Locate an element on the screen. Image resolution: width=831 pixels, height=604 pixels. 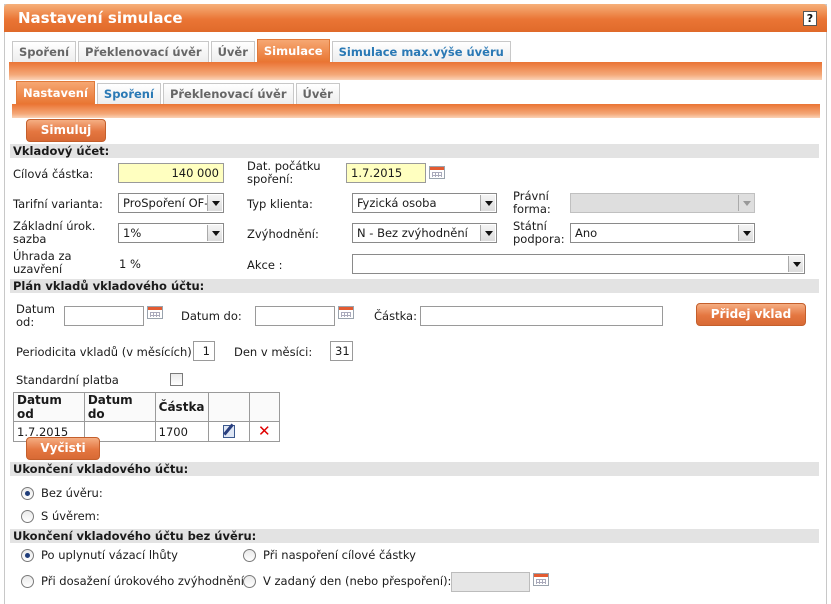
action-label: Akce : is located at coordinates (265, 265).